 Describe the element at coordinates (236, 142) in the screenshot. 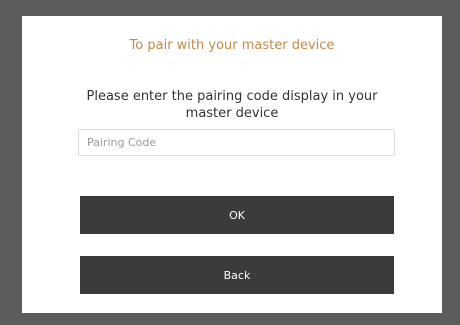

I see `pairing-code-input` at that location.